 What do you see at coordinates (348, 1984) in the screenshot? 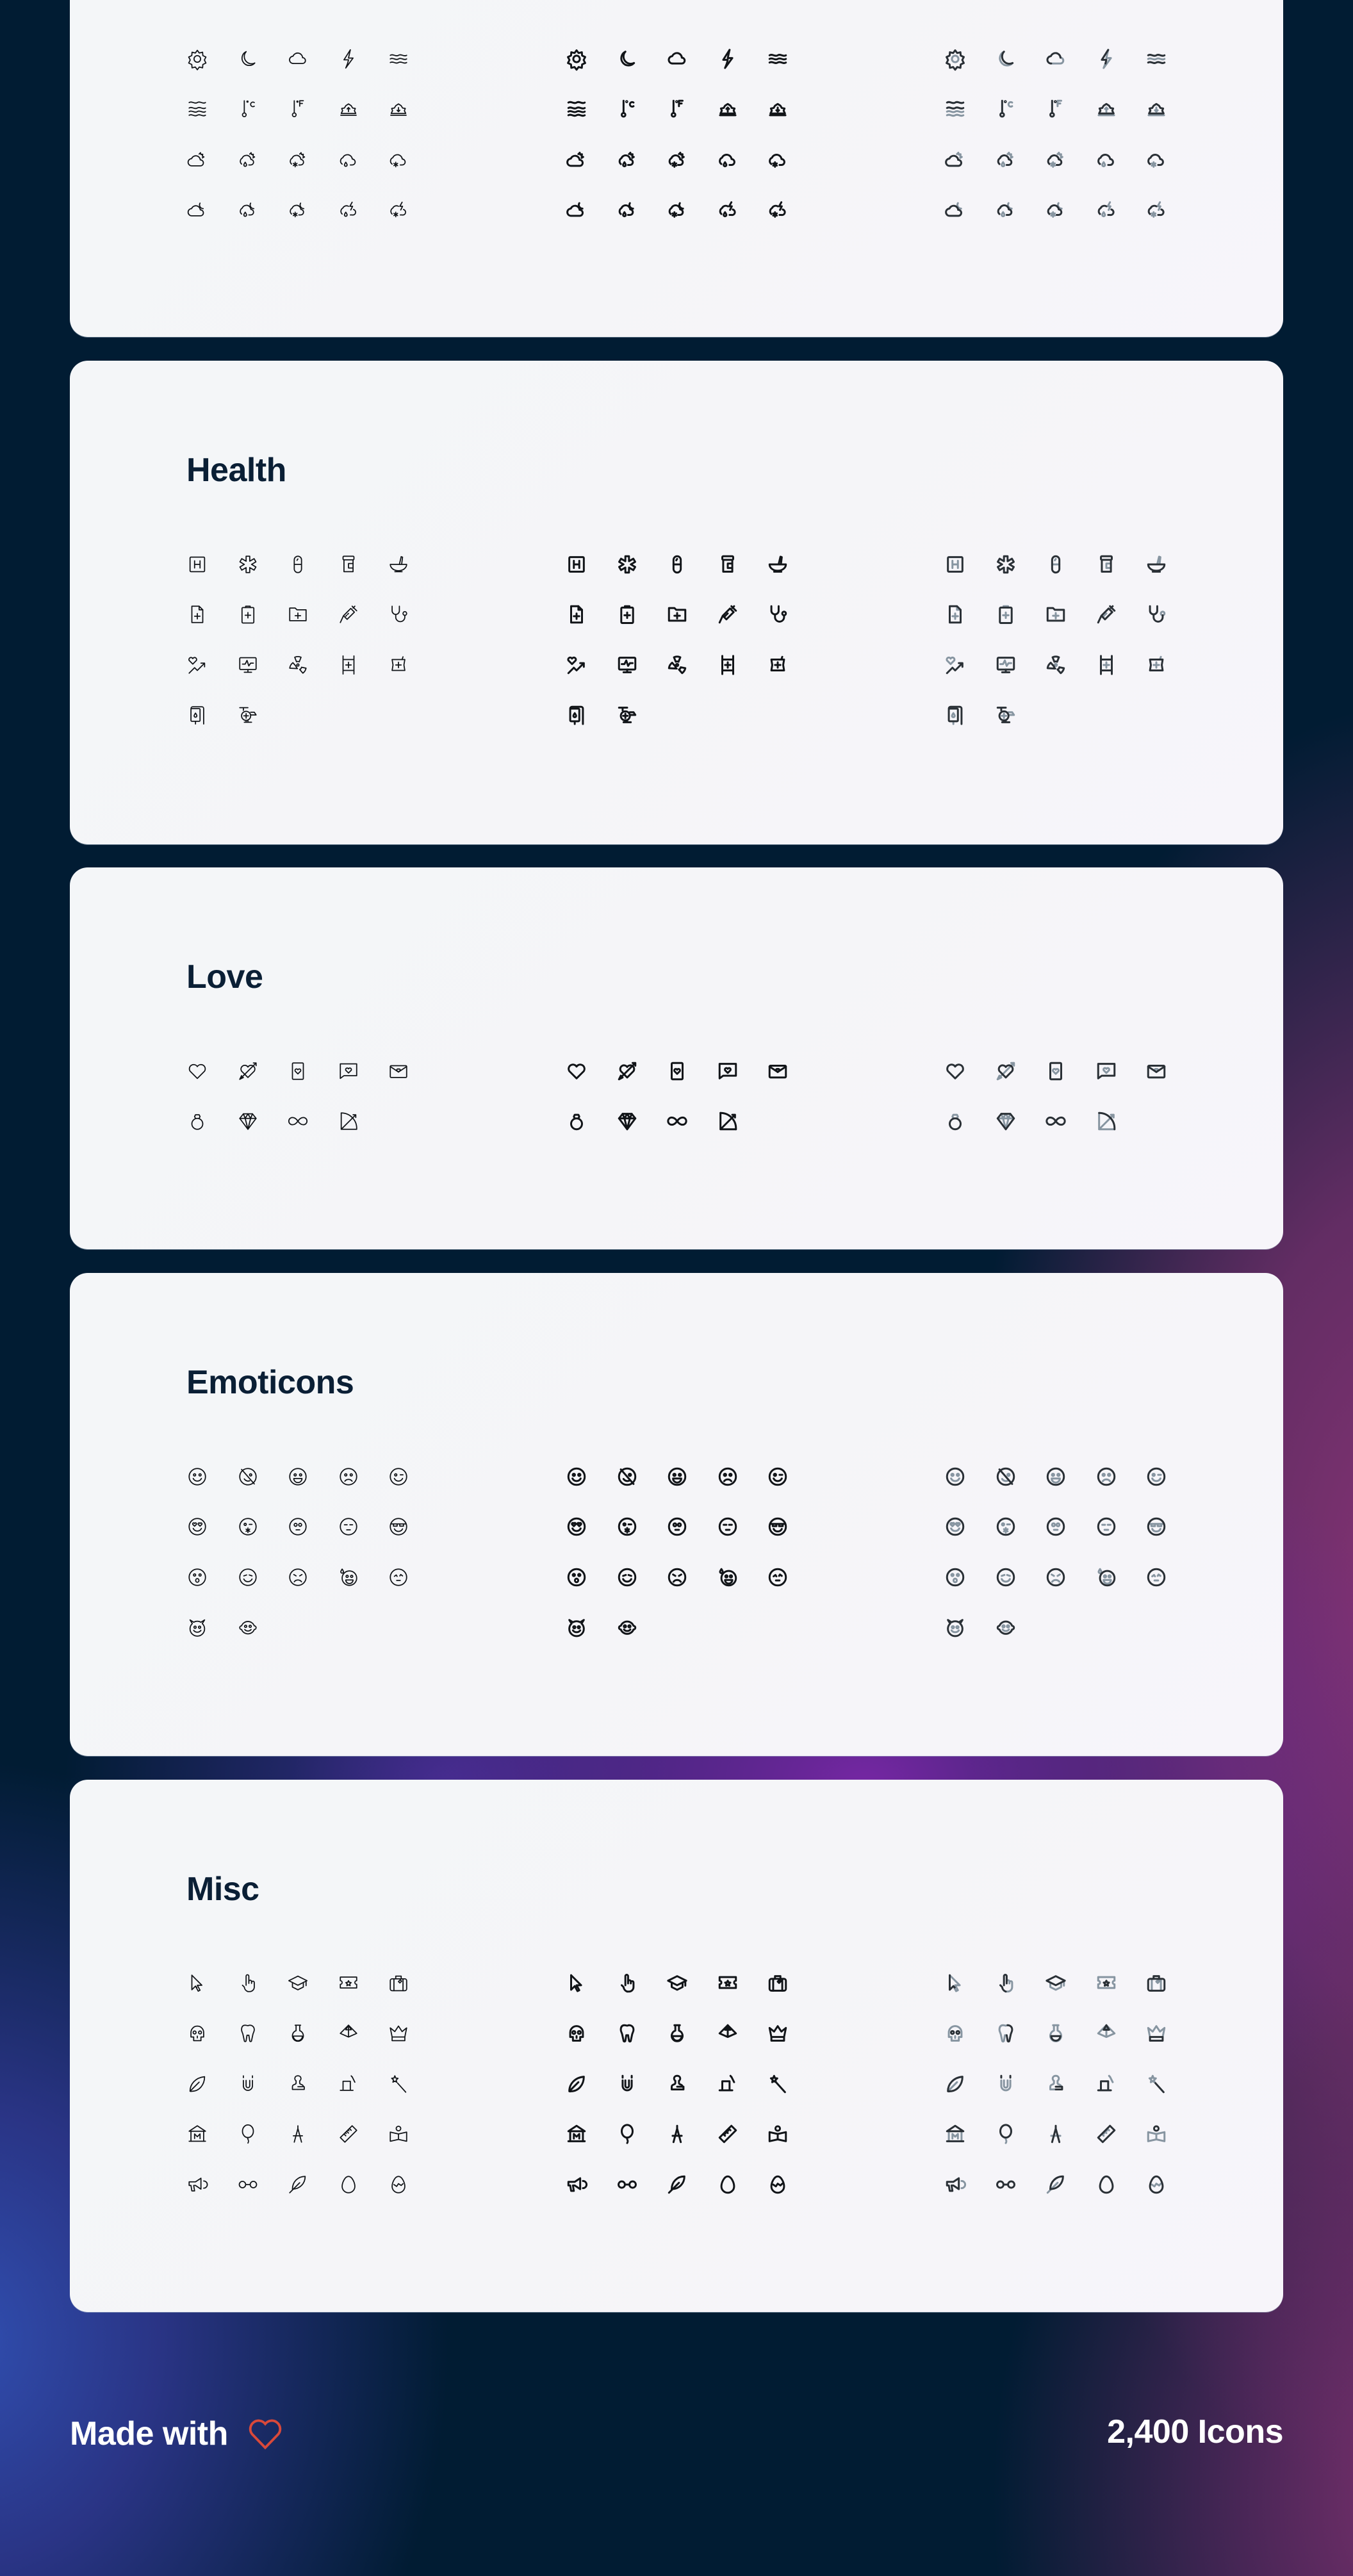
I see `ticket-icon` at bounding box center [348, 1984].